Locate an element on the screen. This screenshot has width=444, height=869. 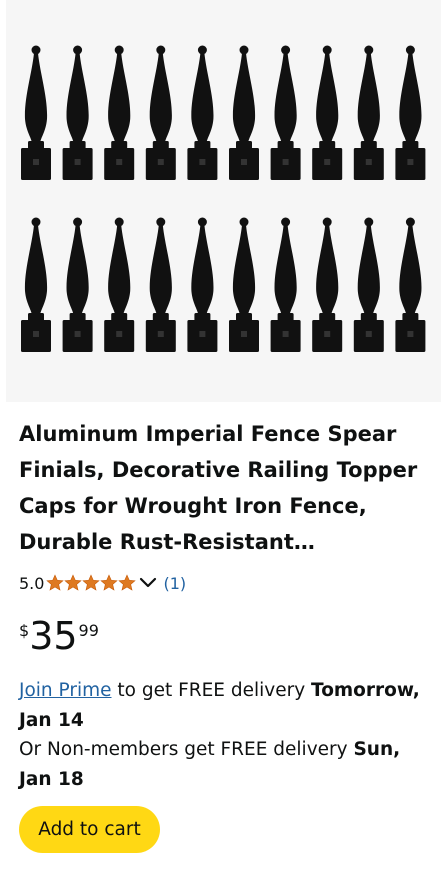
price: $ 35 99 is located at coordinates (59, 639).